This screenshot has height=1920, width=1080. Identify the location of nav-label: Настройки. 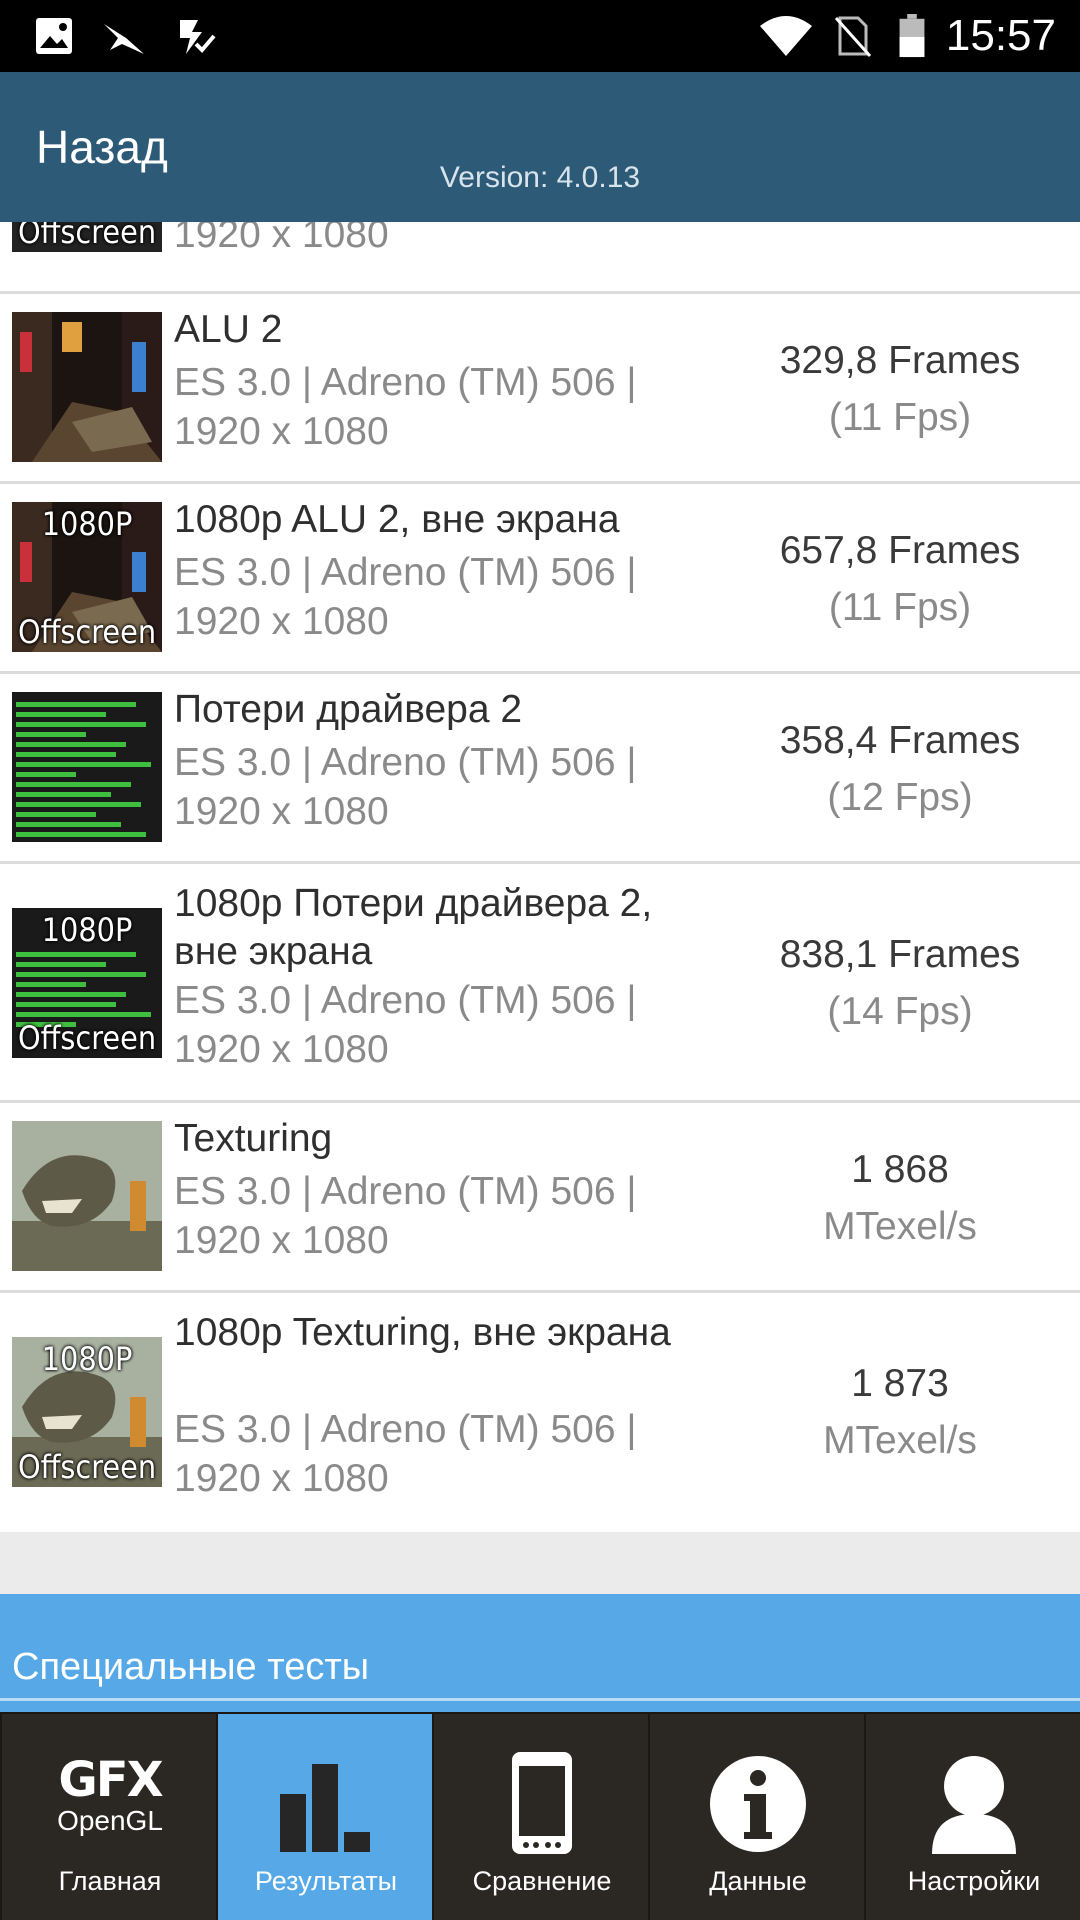
(974, 1881).